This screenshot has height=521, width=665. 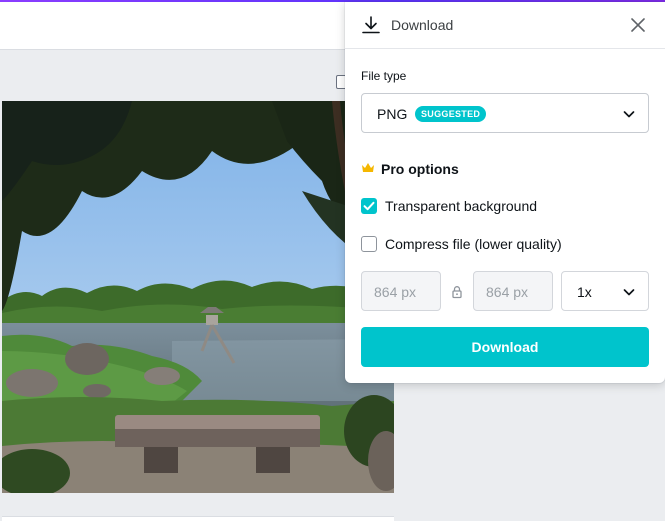 I want to click on scale-value: 1x, so click(x=584, y=292).